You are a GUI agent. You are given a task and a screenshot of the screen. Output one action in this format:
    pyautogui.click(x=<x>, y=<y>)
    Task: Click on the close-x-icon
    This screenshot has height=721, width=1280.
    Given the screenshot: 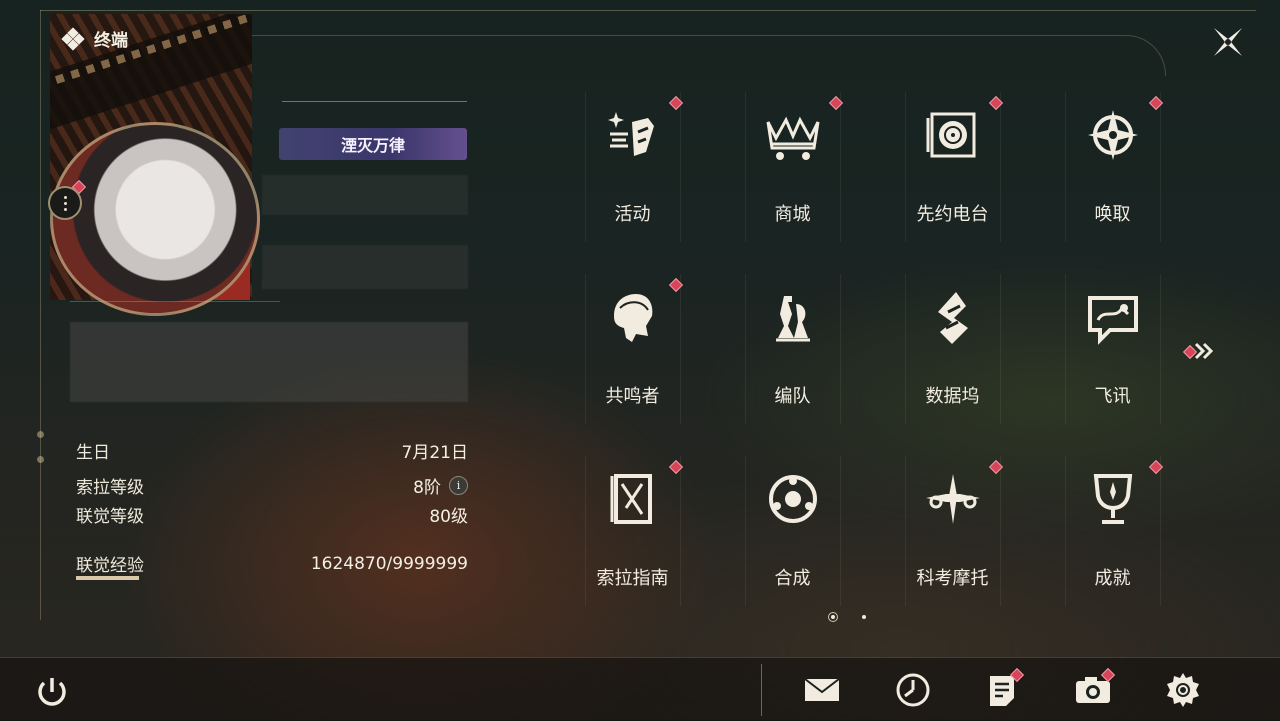 What is the action you would take?
    pyautogui.click(x=1228, y=42)
    